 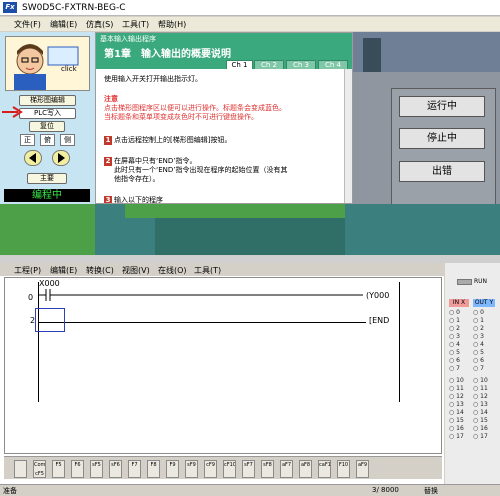 I want to click on ladder-menubar: 工程(P) 编辑(E) 转换(C) 视图(V) 在线(O) 工具(T), so click(x=222, y=269).